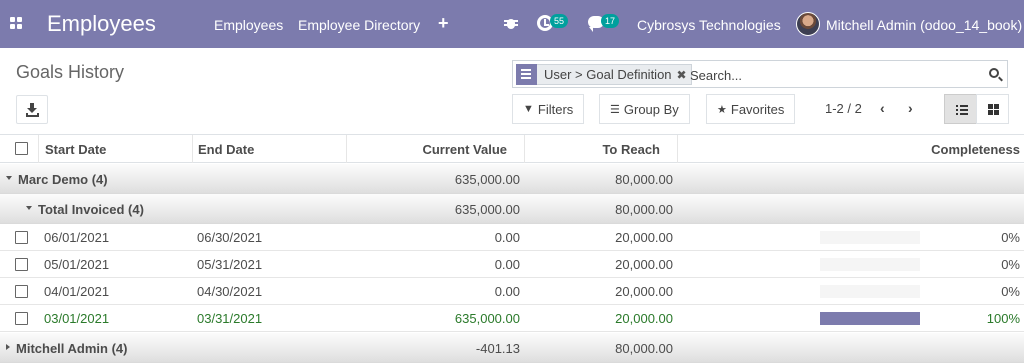 Image resolution: width=1024 pixels, height=363 pixels. Describe the element at coordinates (526, 74) in the screenshot. I see `group-by-list-icon` at that location.